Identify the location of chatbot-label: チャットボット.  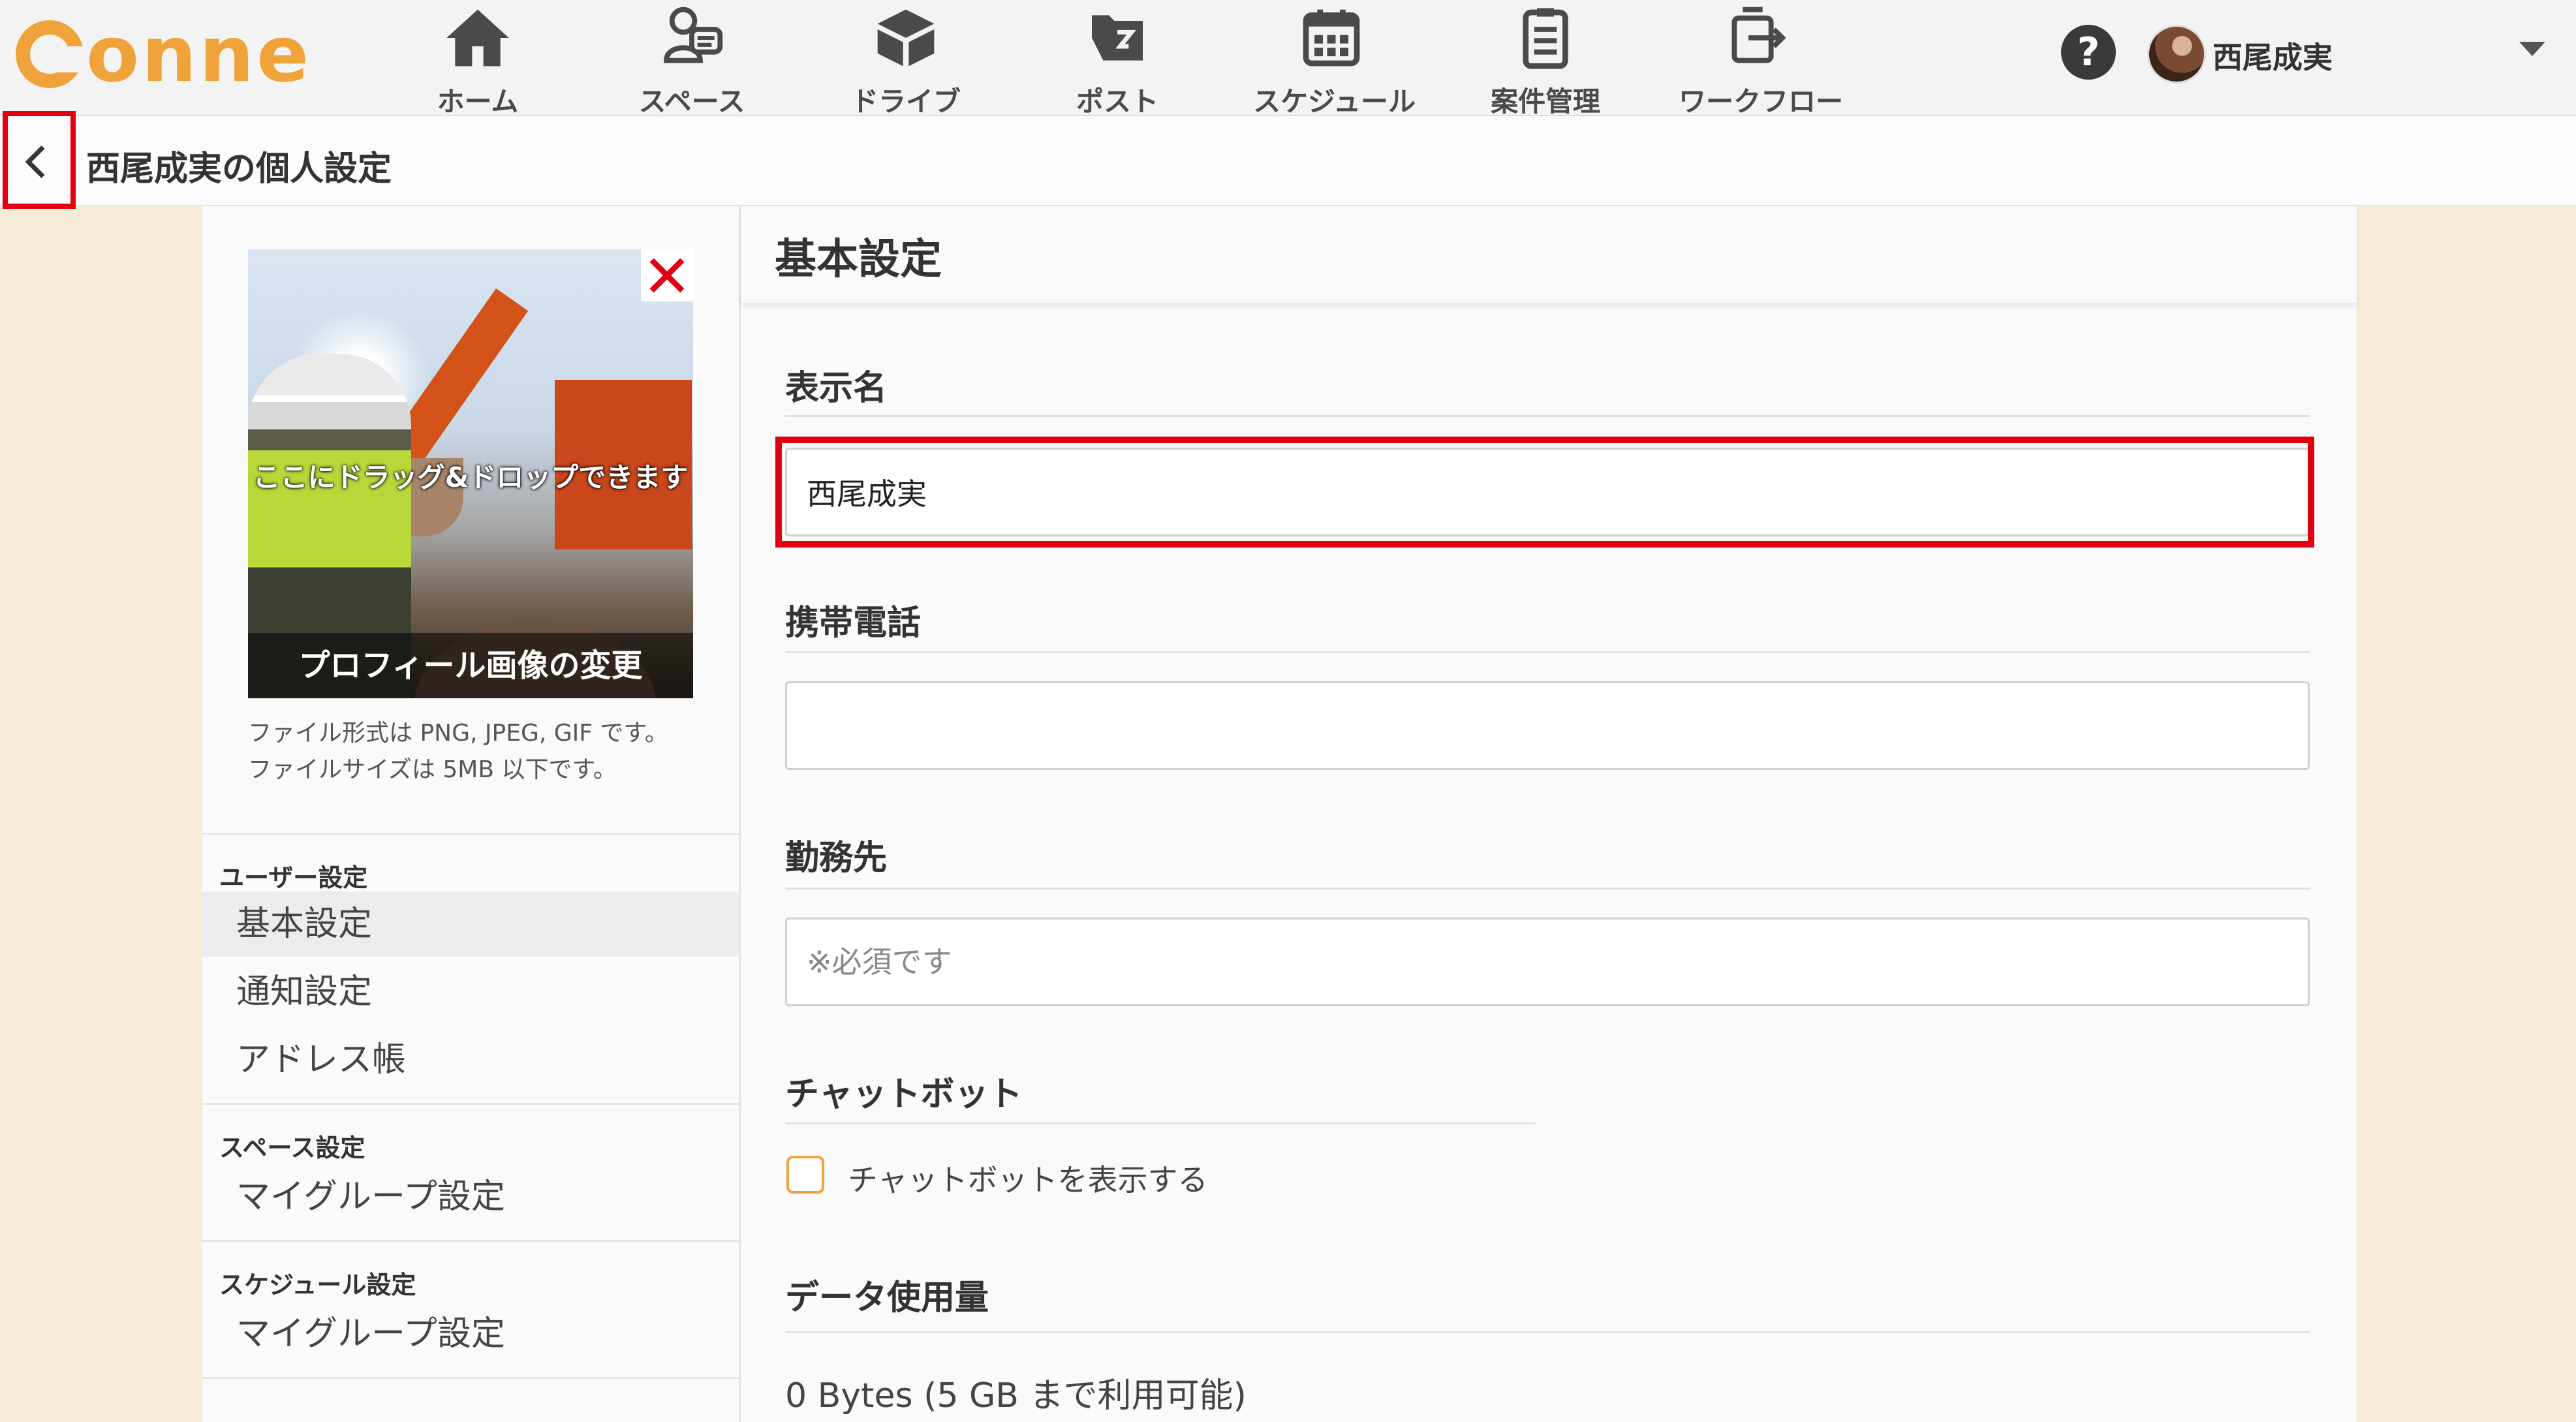
(904, 1094).